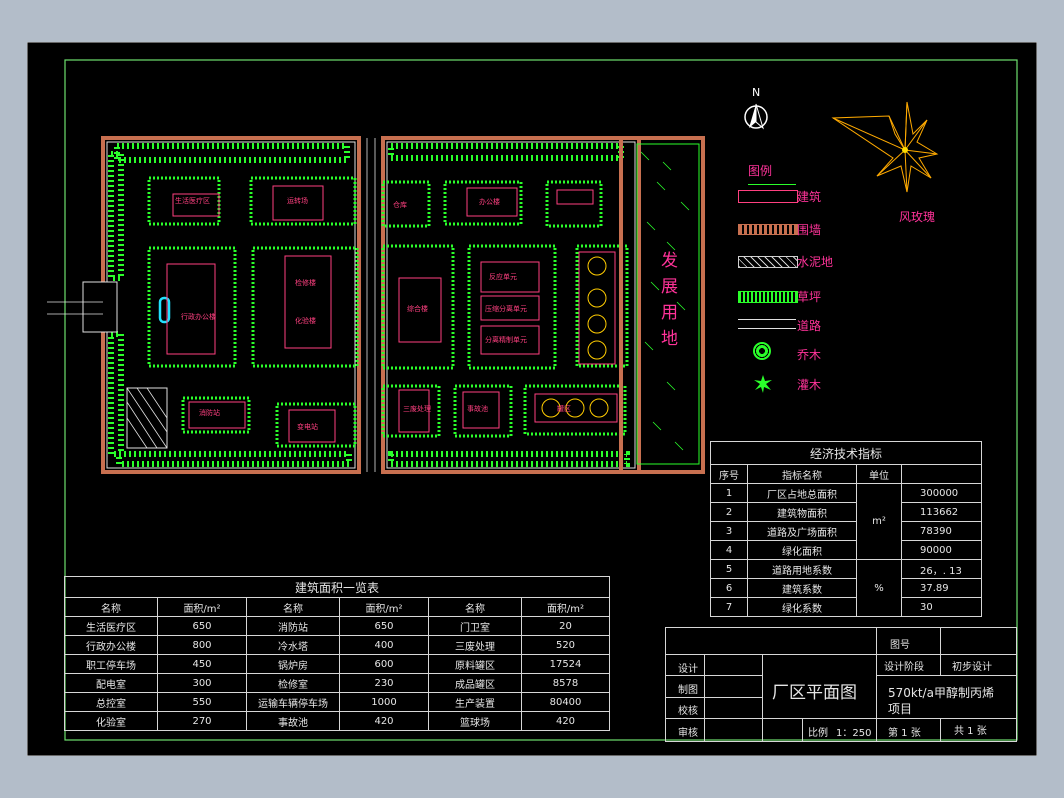 The image size is (1064, 798). I want to click on review-label: 审核, so click(688, 733).